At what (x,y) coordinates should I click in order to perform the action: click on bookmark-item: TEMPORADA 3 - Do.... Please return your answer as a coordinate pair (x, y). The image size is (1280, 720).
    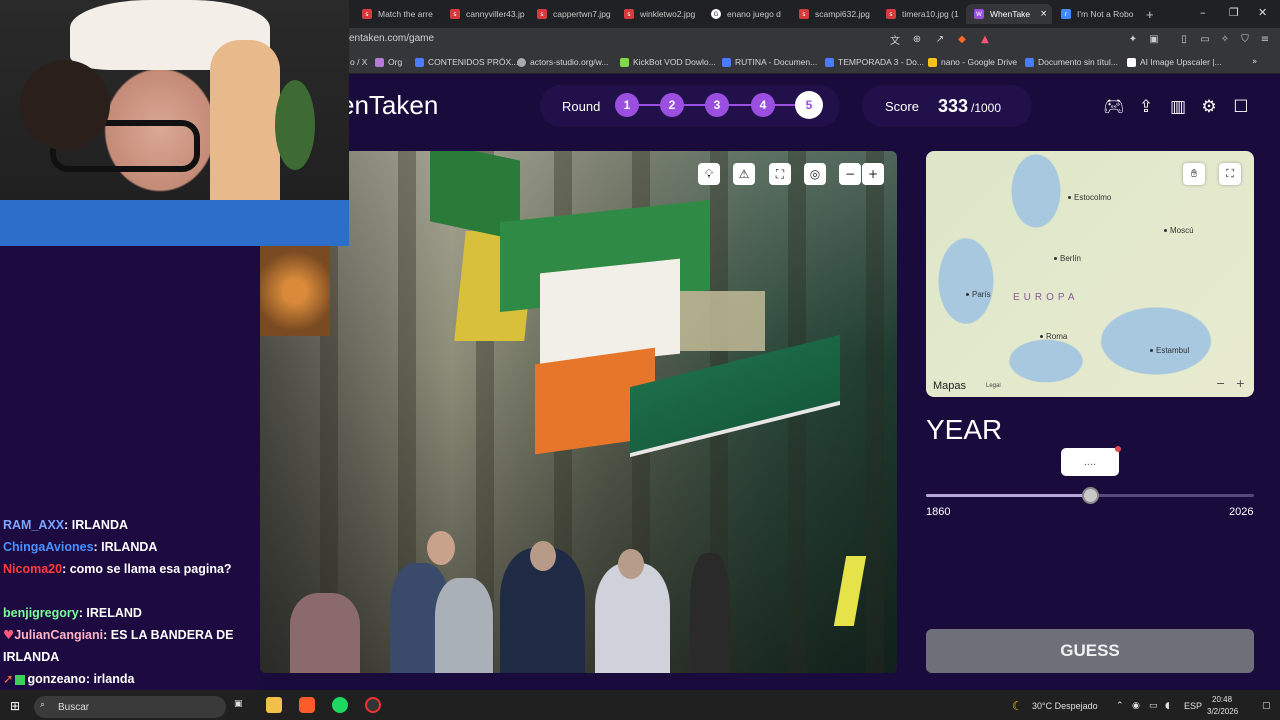
    Looking at the image, I should click on (874, 62).